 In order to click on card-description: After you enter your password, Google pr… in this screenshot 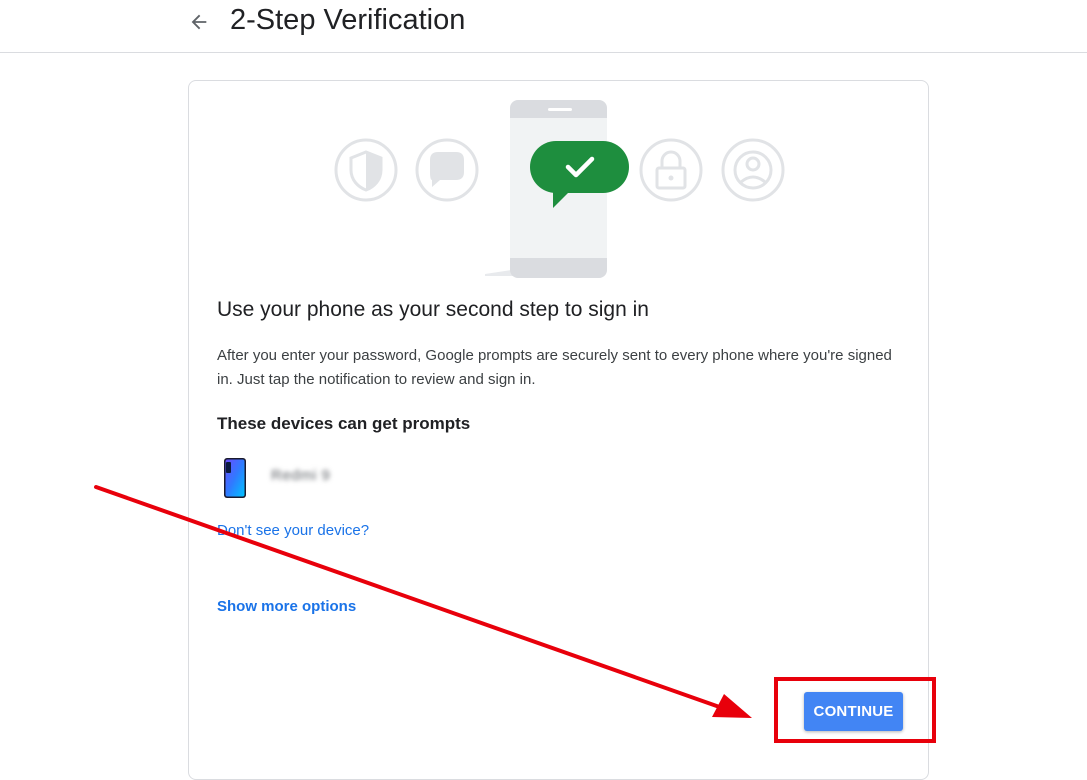, I will do `click(554, 367)`.